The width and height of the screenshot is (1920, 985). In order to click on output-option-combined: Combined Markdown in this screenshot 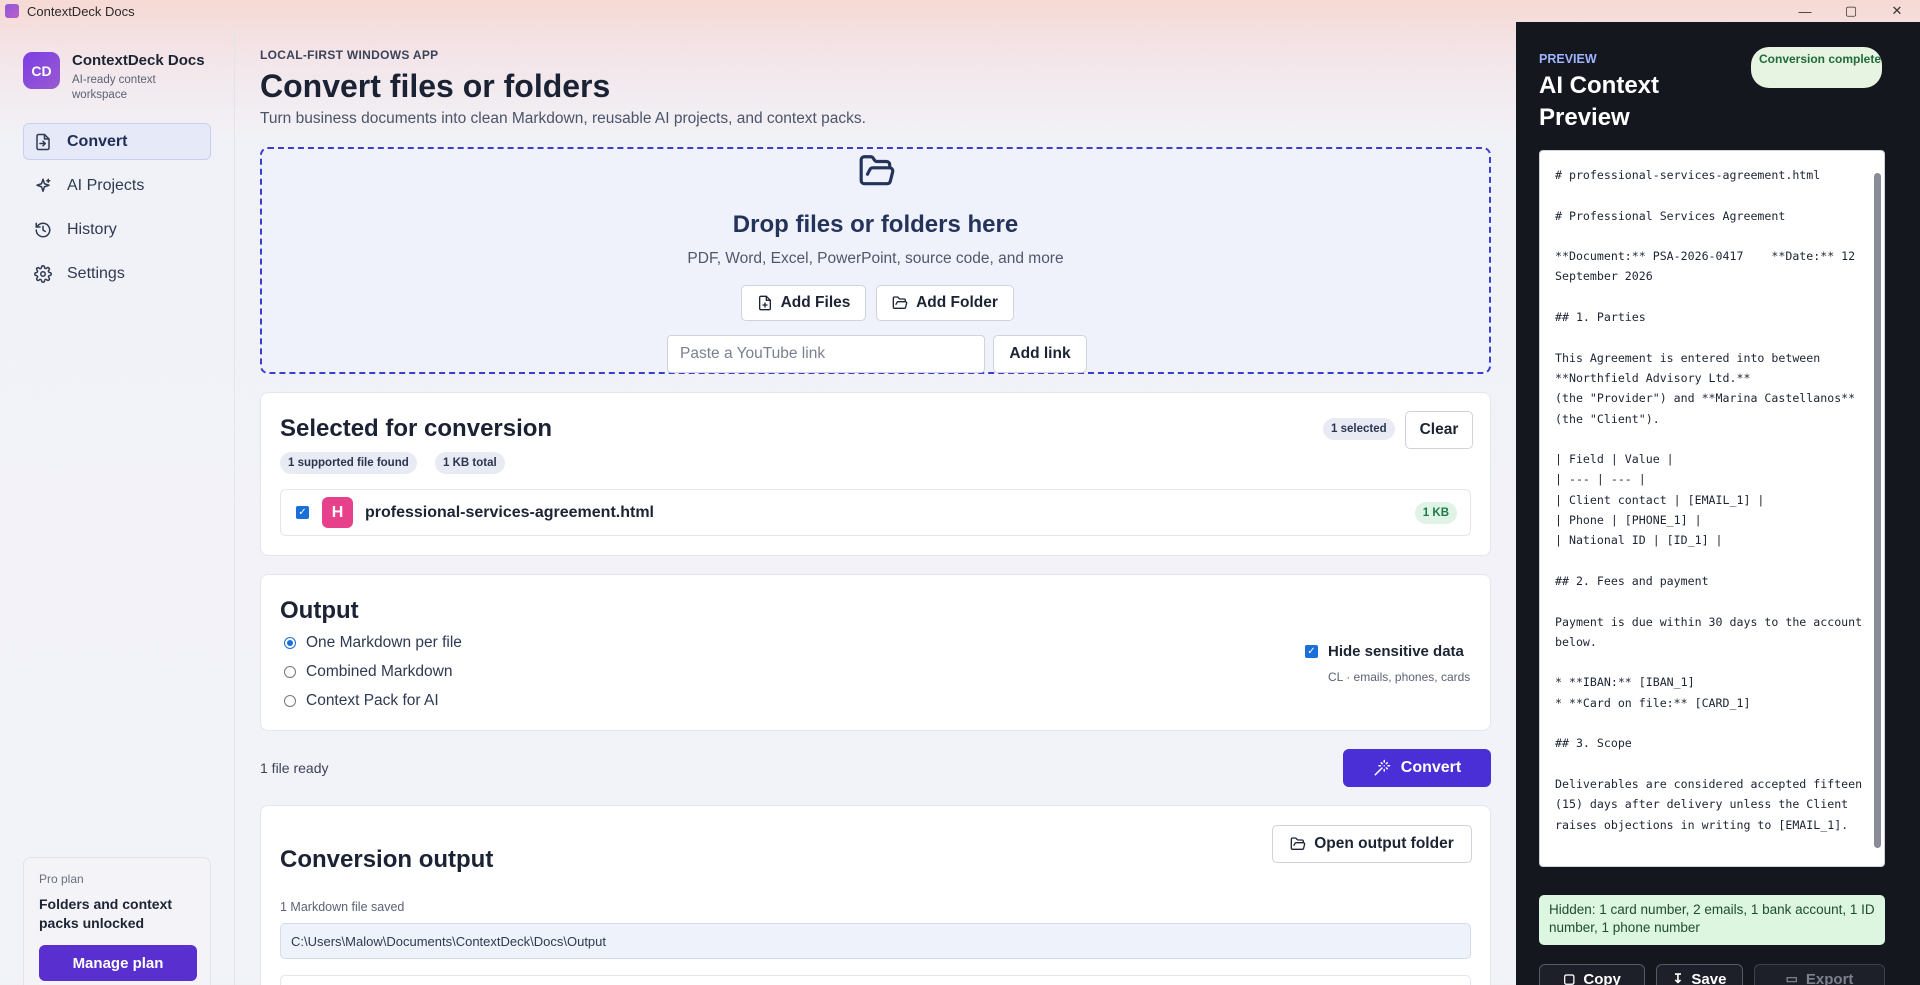, I will do `click(368, 672)`.